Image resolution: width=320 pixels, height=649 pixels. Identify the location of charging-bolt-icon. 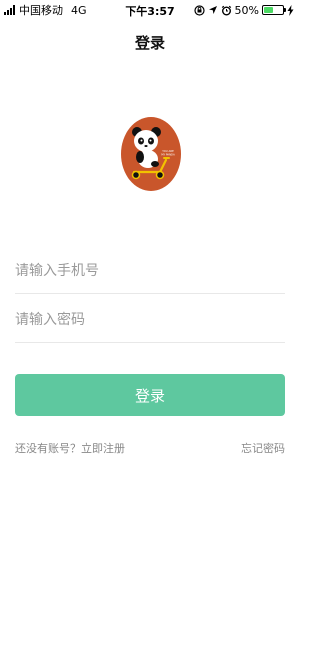
(290, 10).